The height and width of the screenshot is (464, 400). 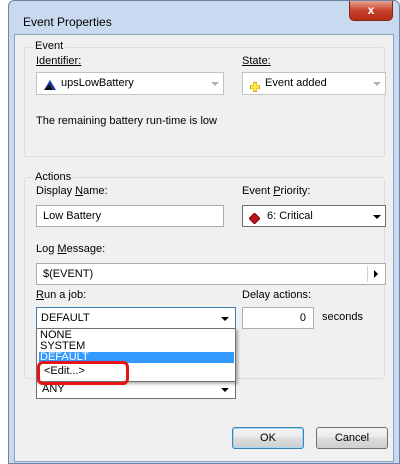 What do you see at coordinates (126, 121) in the screenshot?
I see `event-description: The remaining battery run-time is low` at bounding box center [126, 121].